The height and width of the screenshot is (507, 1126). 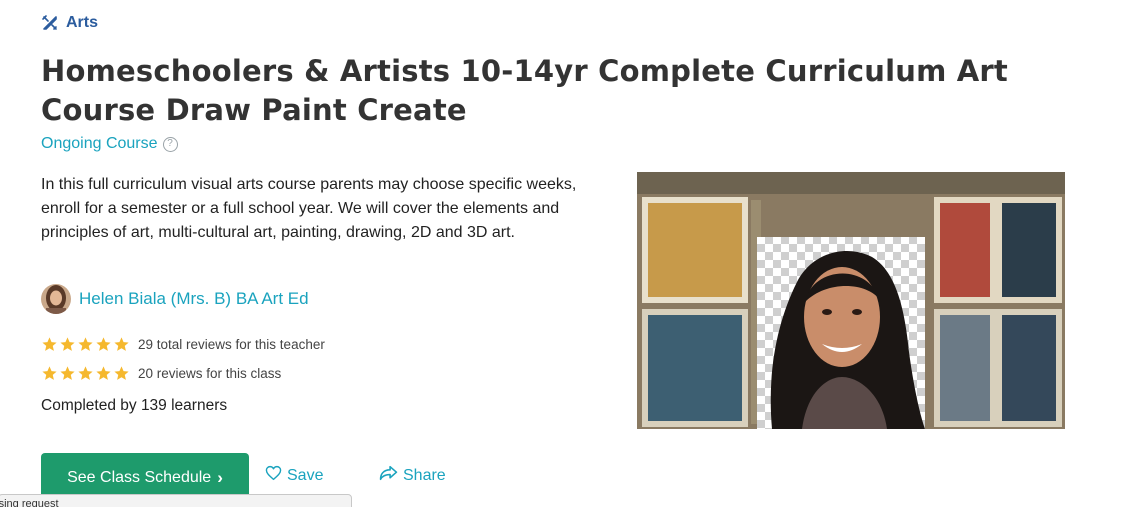 What do you see at coordinates (82, 22) in the screenshot?
I see `category-label: Arts` at bounding box center [82, 22].